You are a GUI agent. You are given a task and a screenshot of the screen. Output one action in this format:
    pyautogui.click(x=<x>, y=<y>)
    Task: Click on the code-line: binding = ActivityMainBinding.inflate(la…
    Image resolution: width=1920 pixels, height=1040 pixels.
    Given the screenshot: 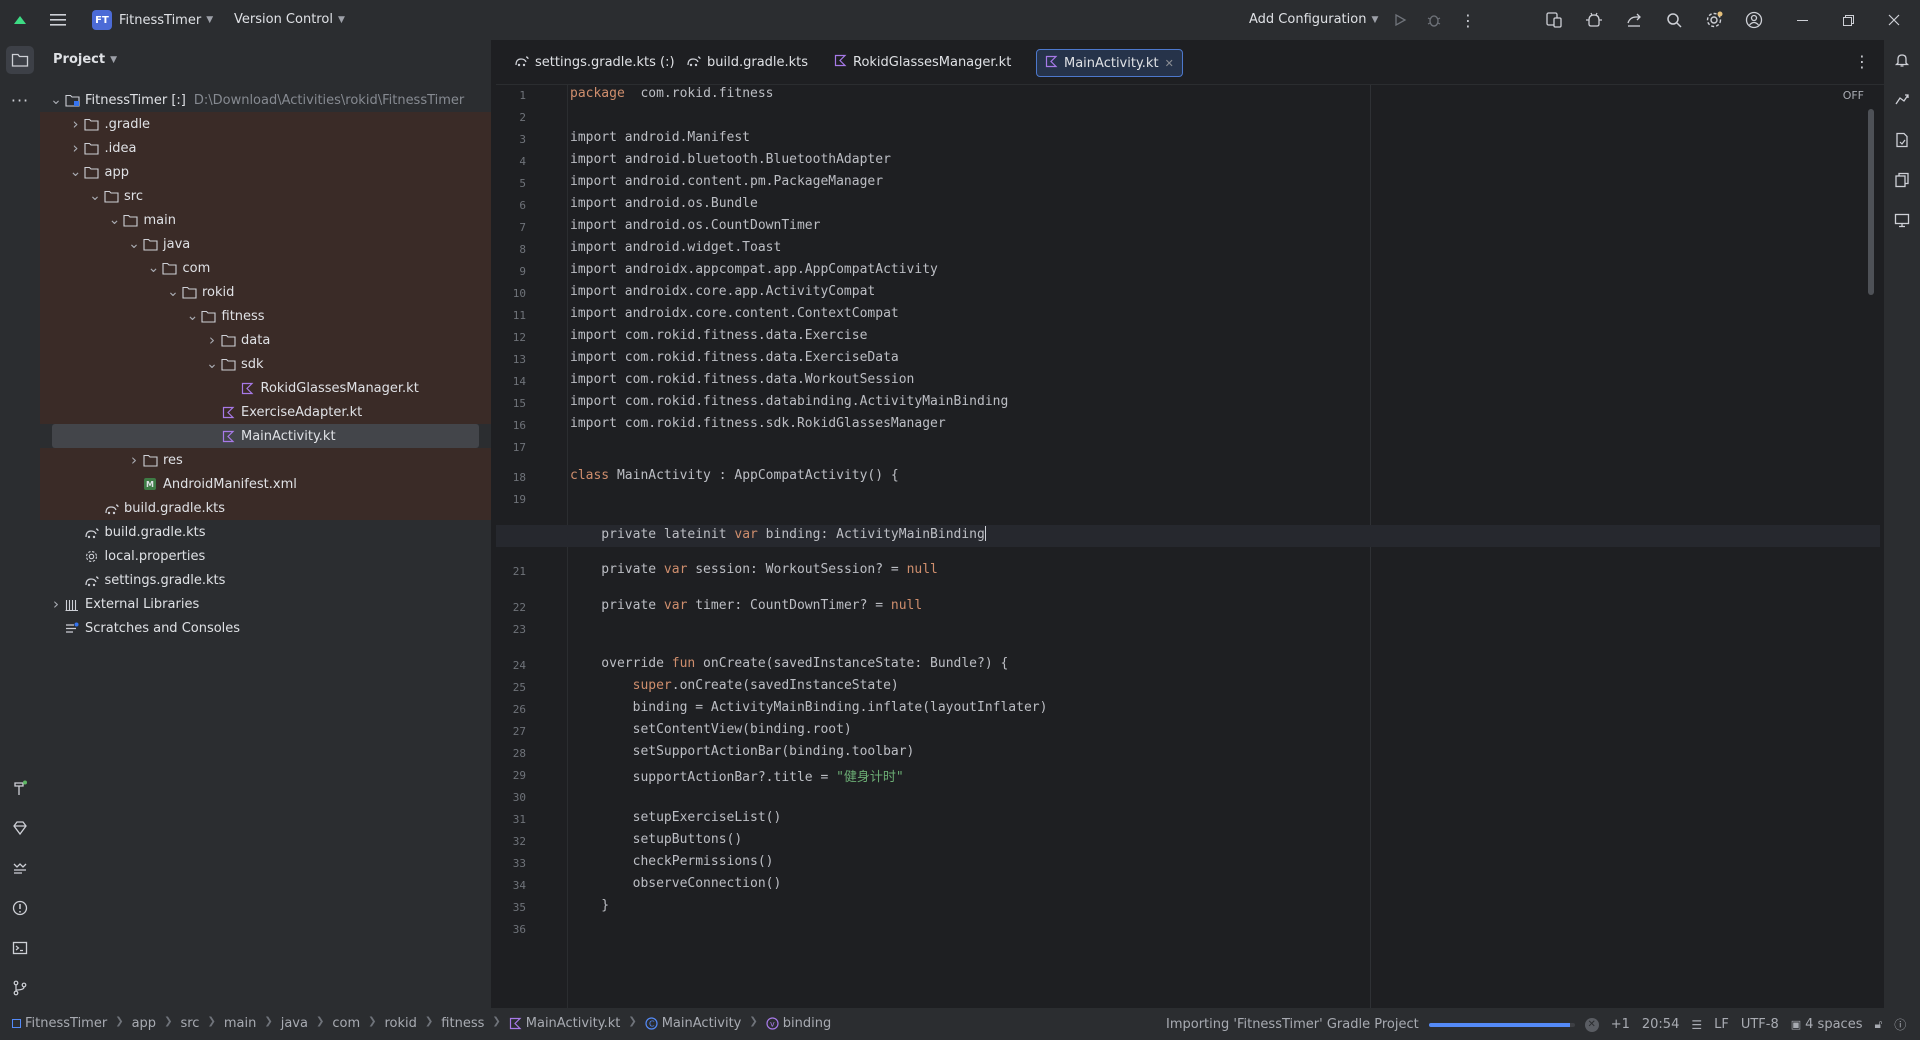 What is the action you would take?
    pyautogui.click(x=809, y=707)
    